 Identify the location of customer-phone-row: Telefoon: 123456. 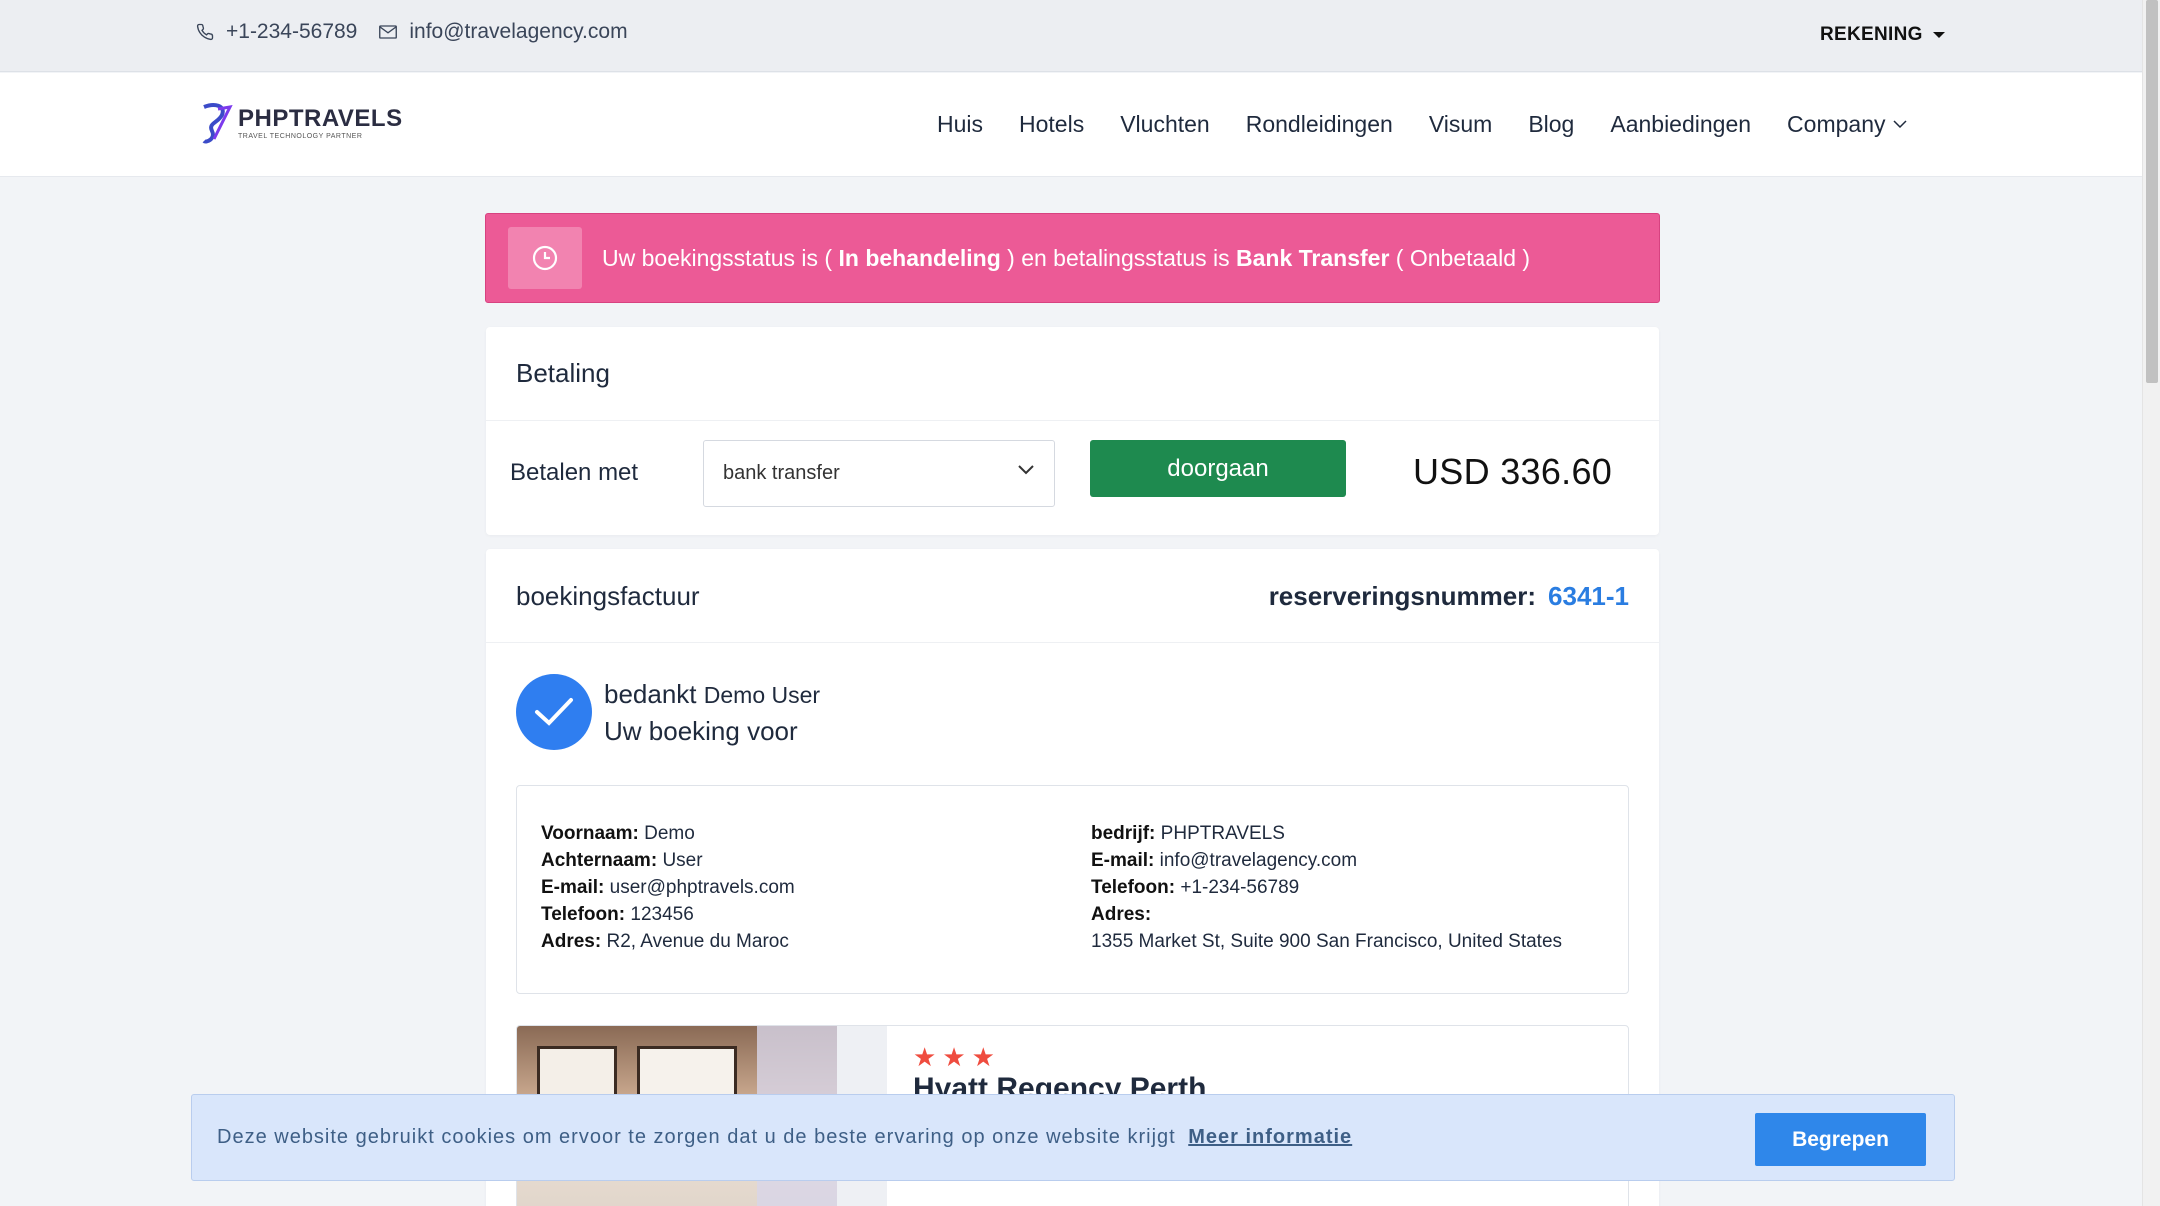
(668, 914).